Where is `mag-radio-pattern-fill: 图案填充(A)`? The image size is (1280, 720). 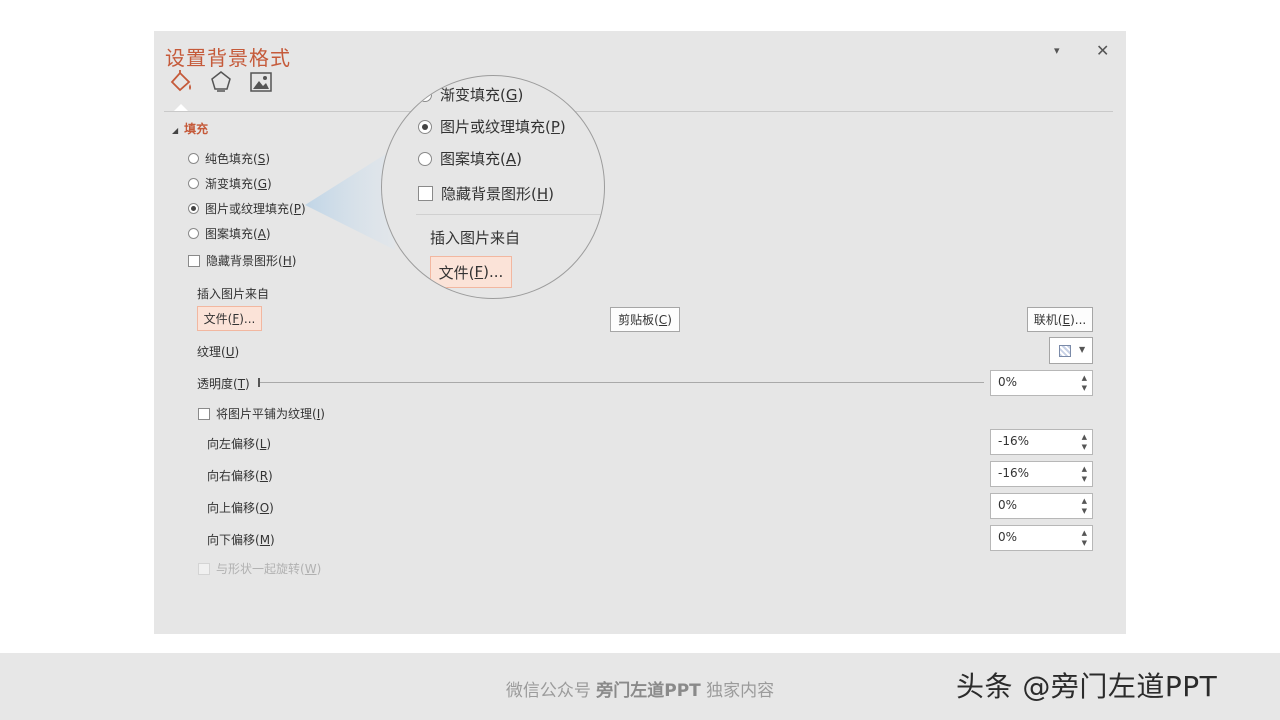
mag-radio-pattern-fill: 图案填充(A) is located at coordinates (470, 158).